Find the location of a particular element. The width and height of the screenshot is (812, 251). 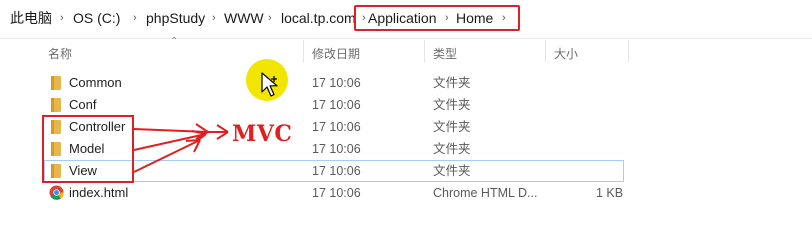

breadcrumb-os-drive: OS (C:) is located at coordinates (96, 18).